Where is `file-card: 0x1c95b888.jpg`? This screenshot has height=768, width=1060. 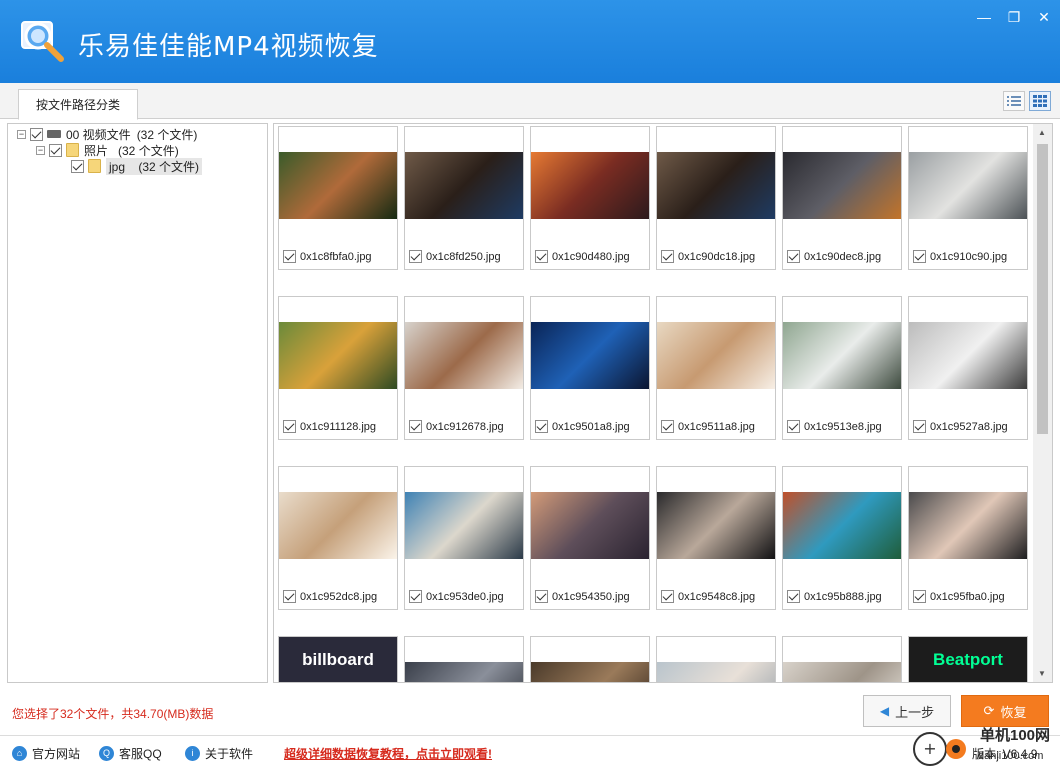
file-card: 0x1c95b888.jpg is located at coordinates (842, 538).